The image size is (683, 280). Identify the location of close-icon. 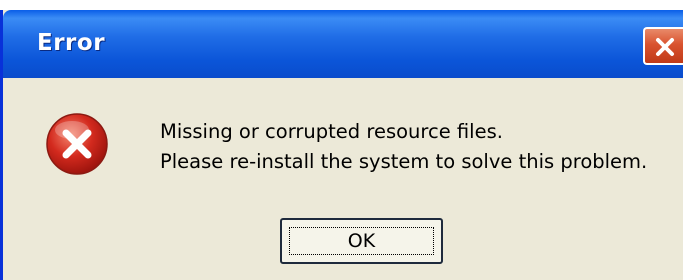
(665, 47).